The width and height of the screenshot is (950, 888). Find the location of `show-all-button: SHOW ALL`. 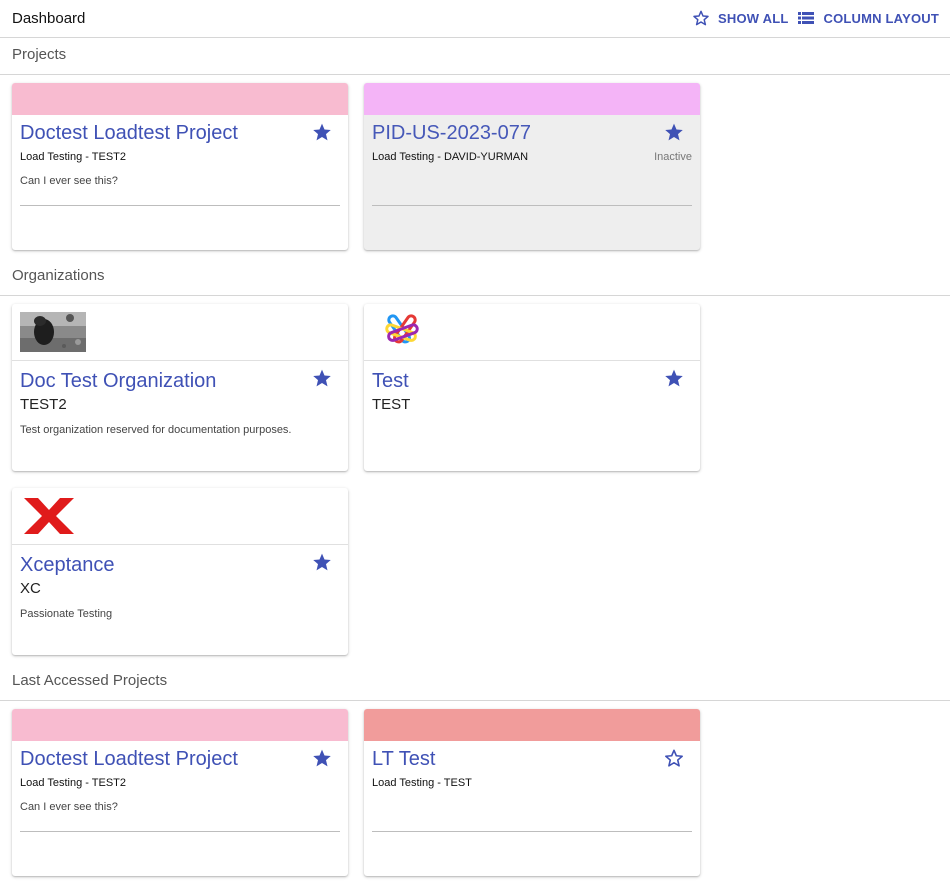

show-all-button: SHOW ALL is located at coordinates (740, 18).